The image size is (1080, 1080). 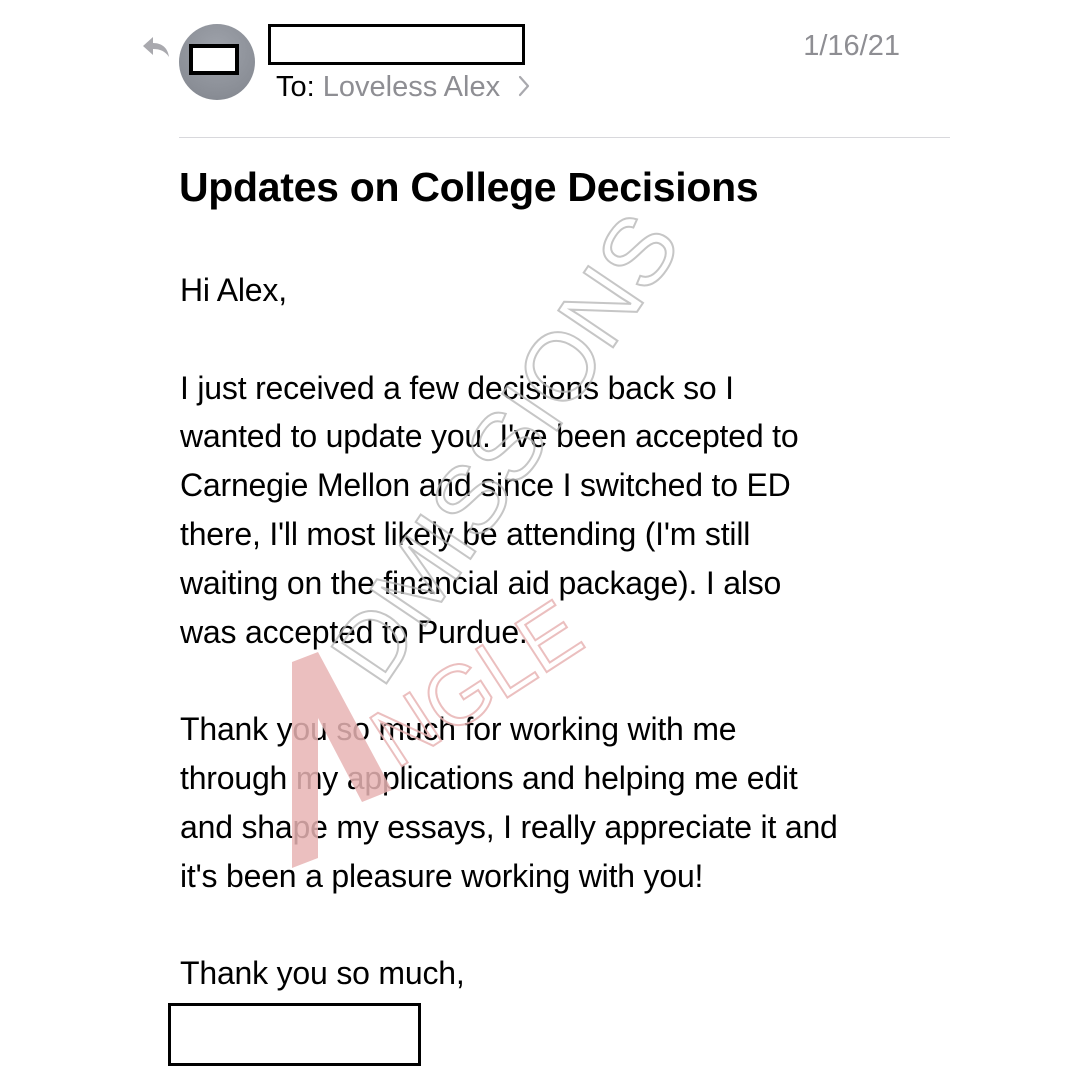 I want to click on recipient-name: Loveless Alex, so click(x=411, y=87).